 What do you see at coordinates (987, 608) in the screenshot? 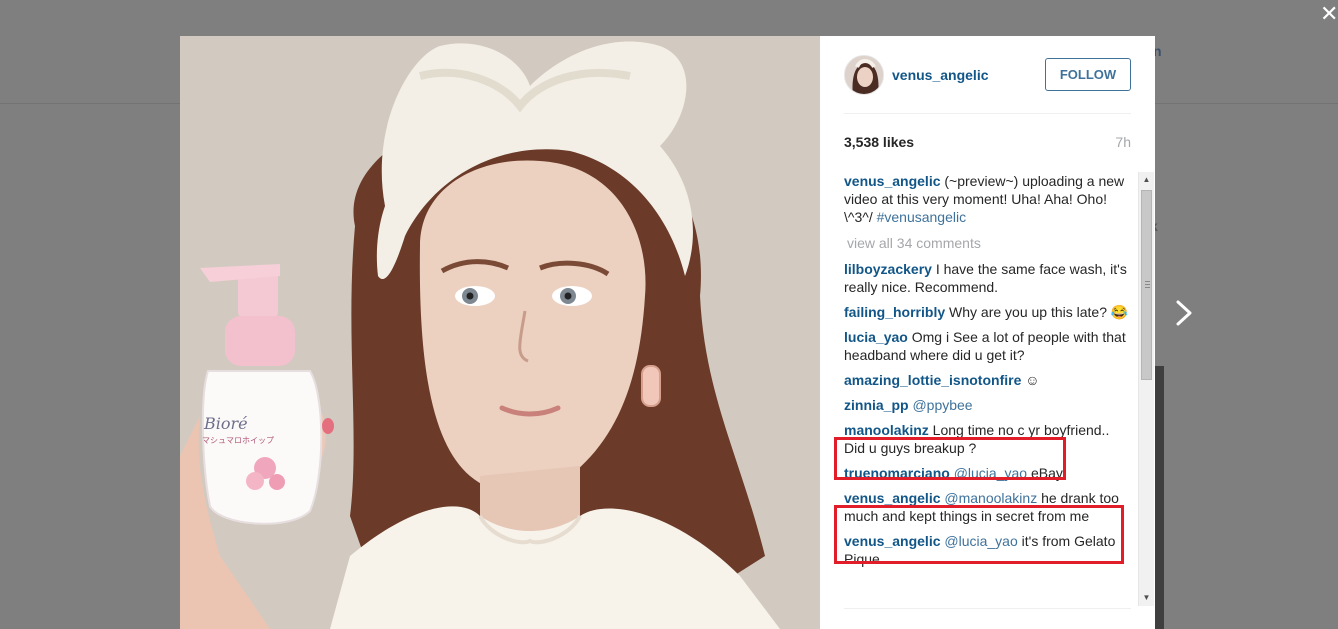
I see `divider` at bounding box center [987, 608].